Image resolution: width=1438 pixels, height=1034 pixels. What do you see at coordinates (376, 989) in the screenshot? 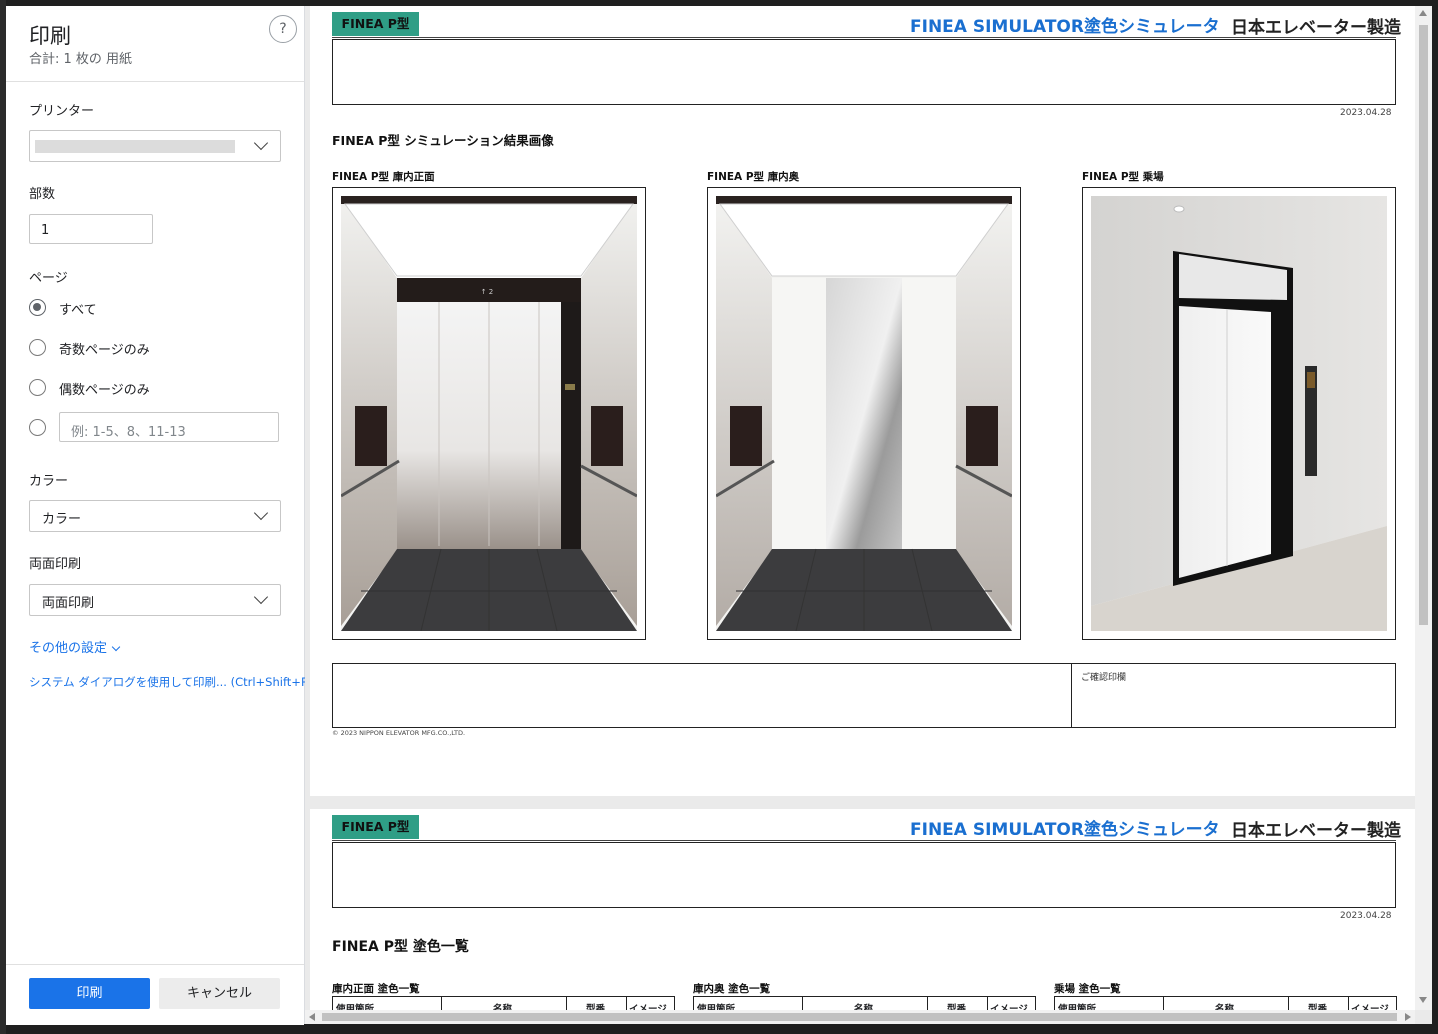
I see `table-label-front: 庫内正面 塗色一覧` at bounding box center [376, 989].